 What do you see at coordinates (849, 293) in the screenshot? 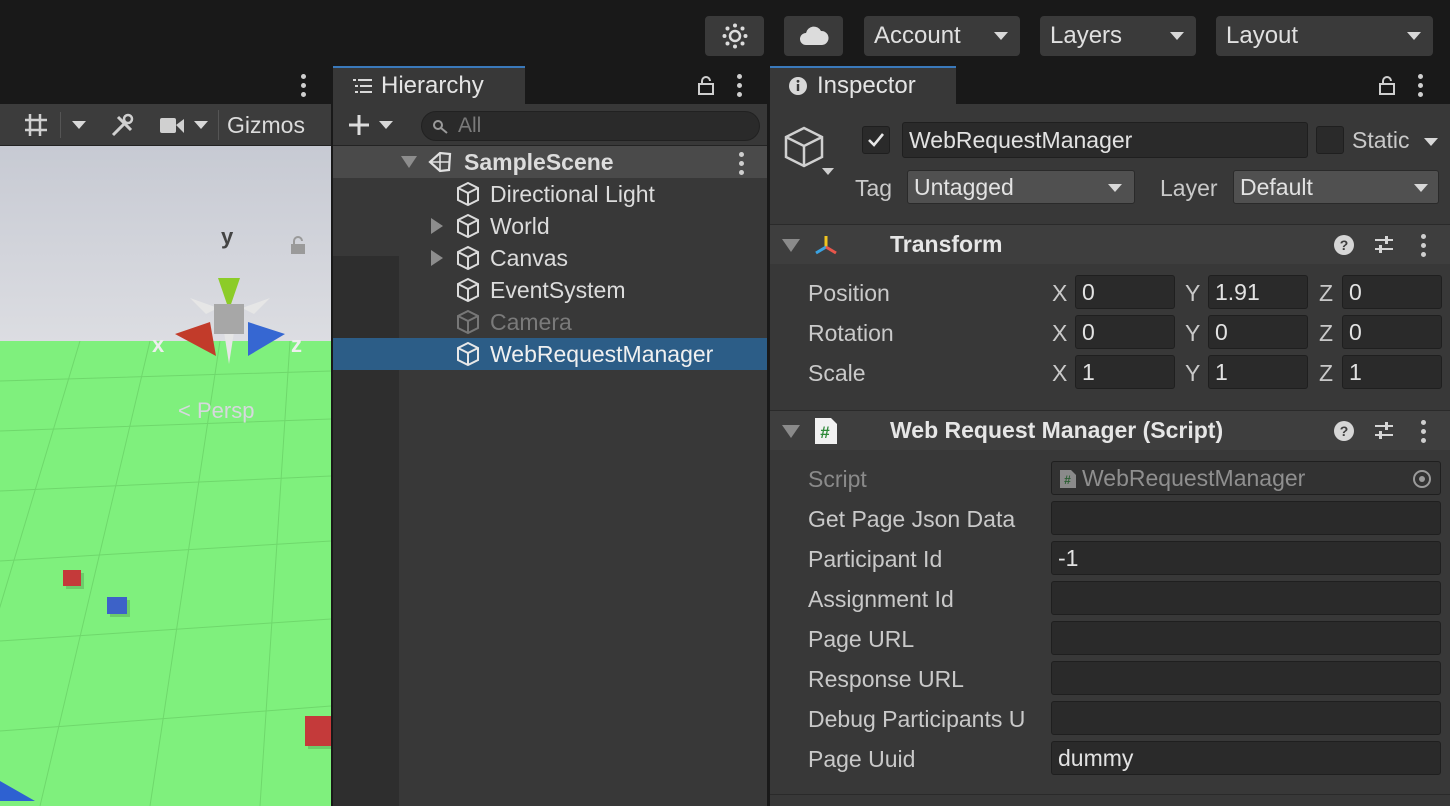
I see `position-label: Position` at bounding box center [849, 293].